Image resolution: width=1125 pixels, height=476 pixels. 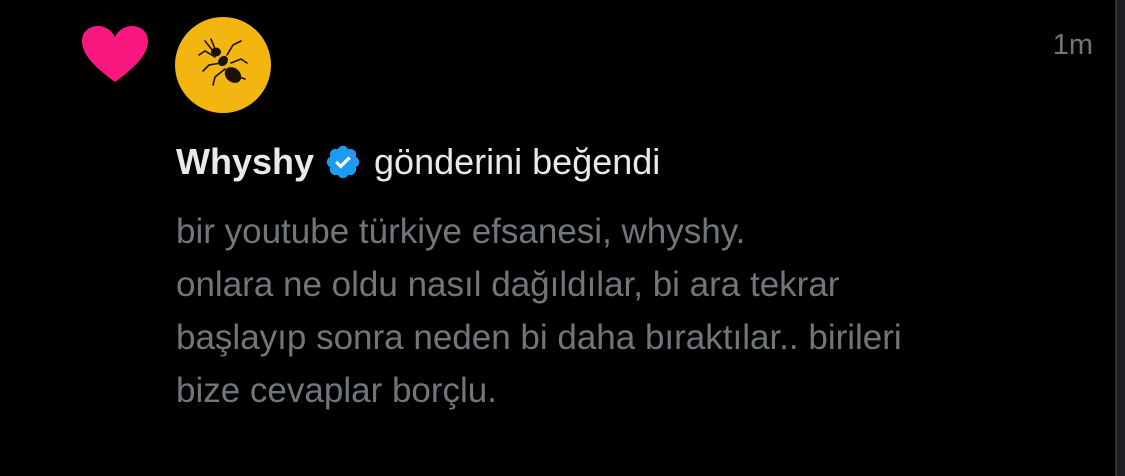 I want to click on username-link: Whyshy, so click(x=245, y=162).